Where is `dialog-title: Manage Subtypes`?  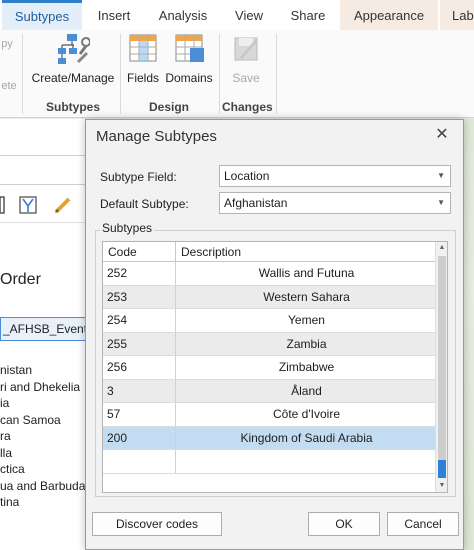
dialog-title: Manage Subtypes is located at coordinates (156, 136).